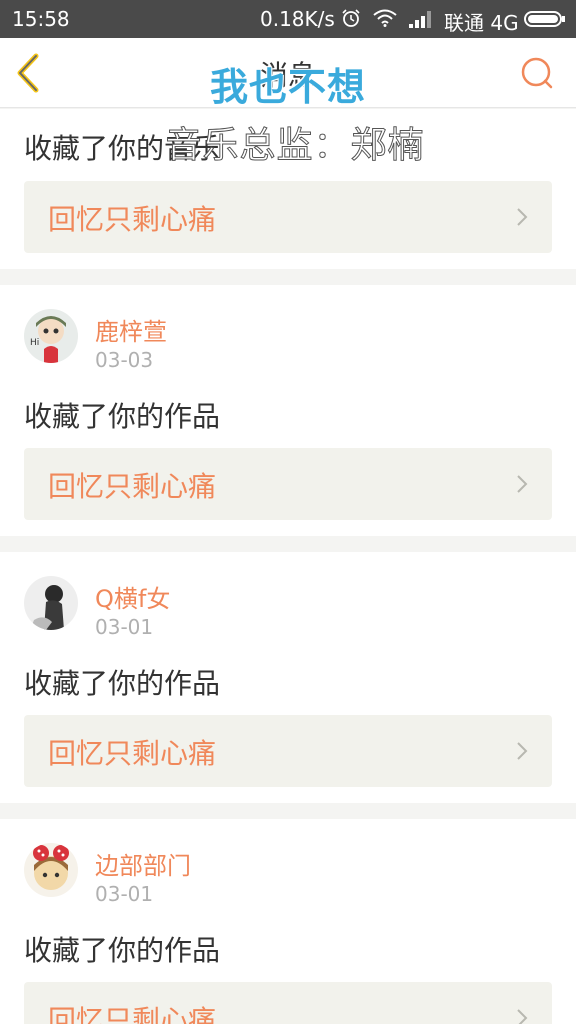 The image size is (576, 1024). What do you see at coordinates (481, 23) in the screenshot?
I see `carrier-label: 联通 4G` at bounding box center [481, 23].